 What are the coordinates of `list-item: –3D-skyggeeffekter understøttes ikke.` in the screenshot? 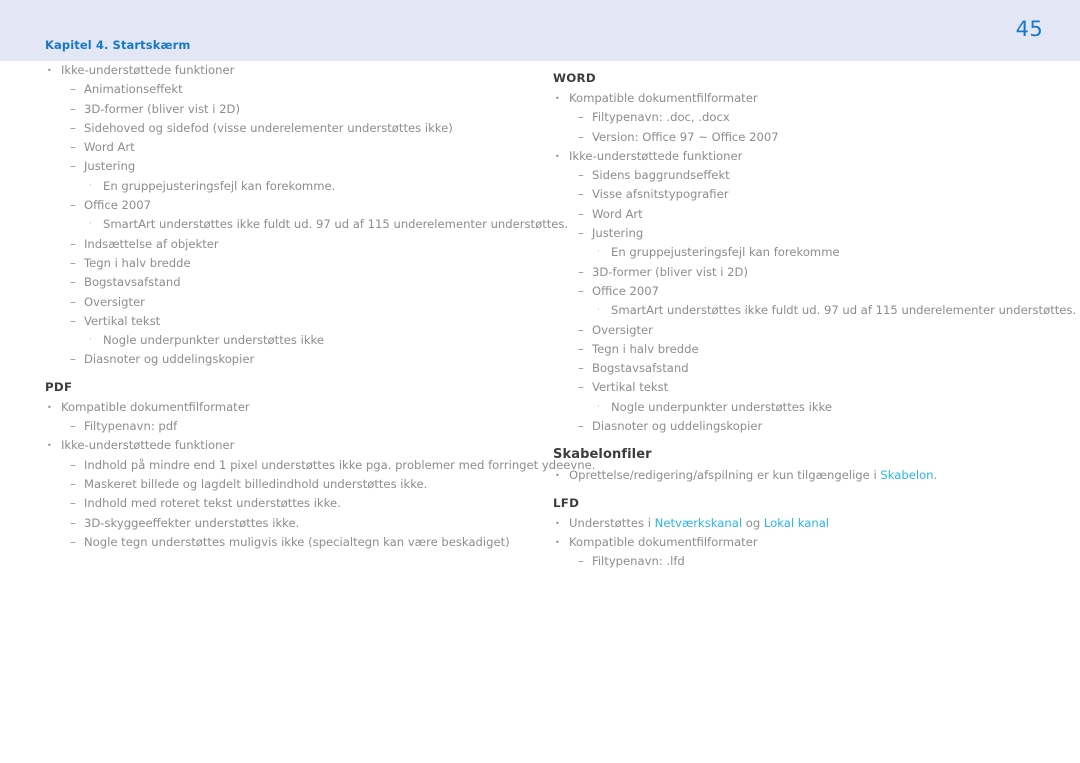 It's located at (290, 523).